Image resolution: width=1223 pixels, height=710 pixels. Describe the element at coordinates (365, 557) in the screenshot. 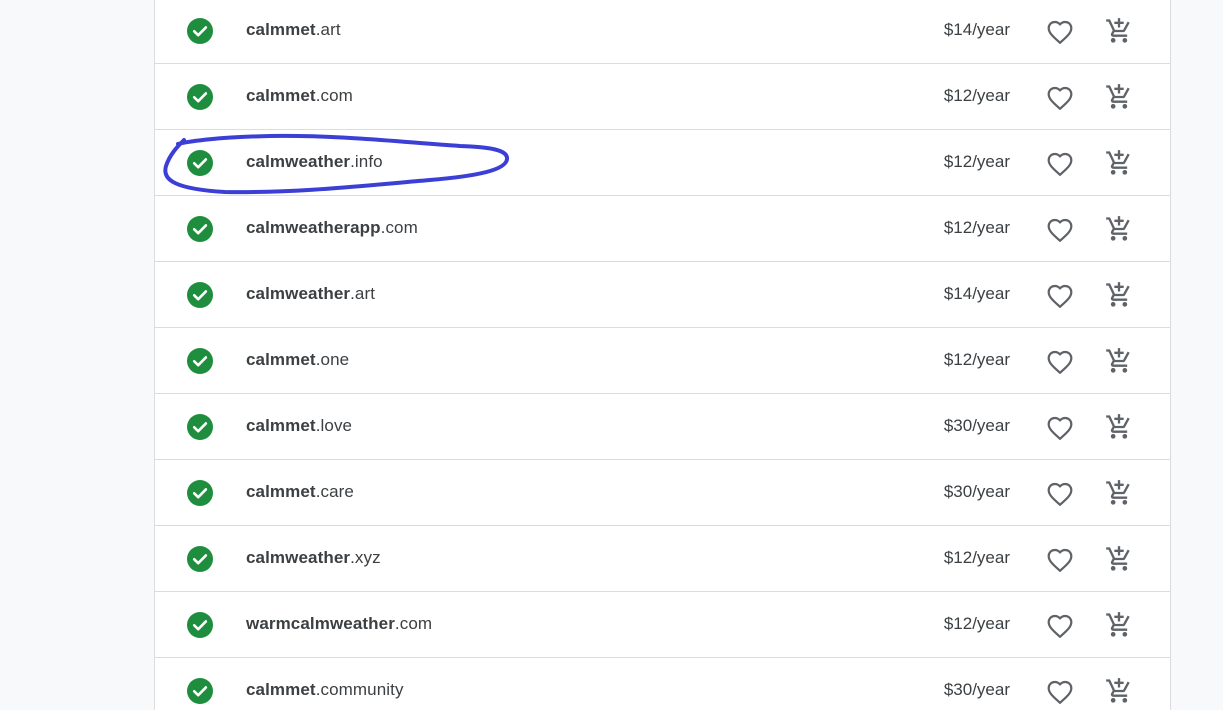

I see `domain-tld: .xyz` at that location.